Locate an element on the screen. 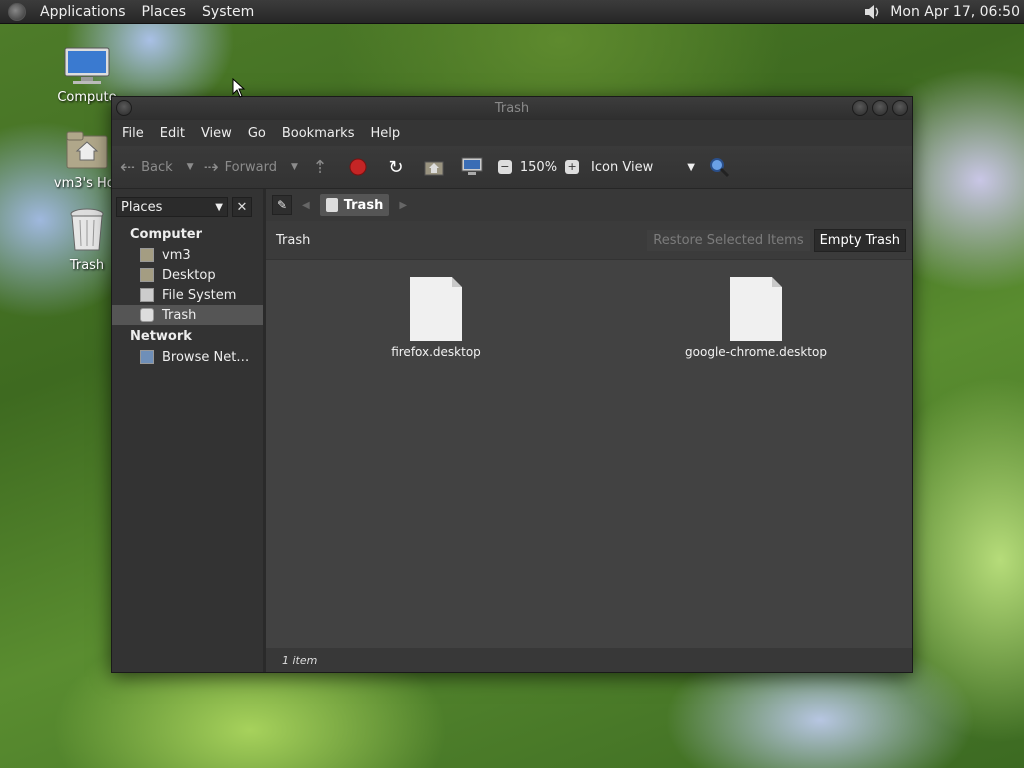 The image size is (1024, 768). sidebar-item-desktop: Desktop is located at coordinates (187, 275).